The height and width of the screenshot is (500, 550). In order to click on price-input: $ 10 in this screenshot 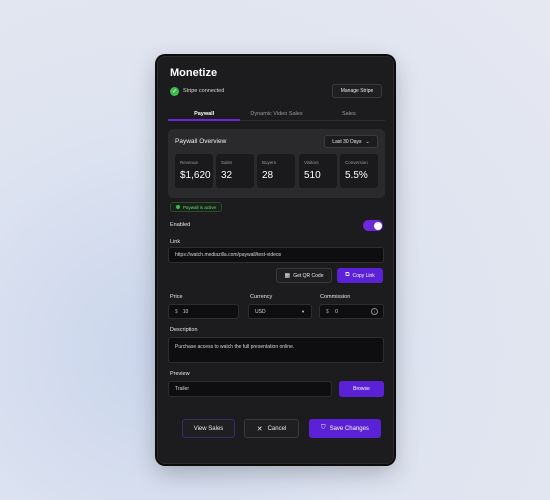, I will do `click(203, 311)`.